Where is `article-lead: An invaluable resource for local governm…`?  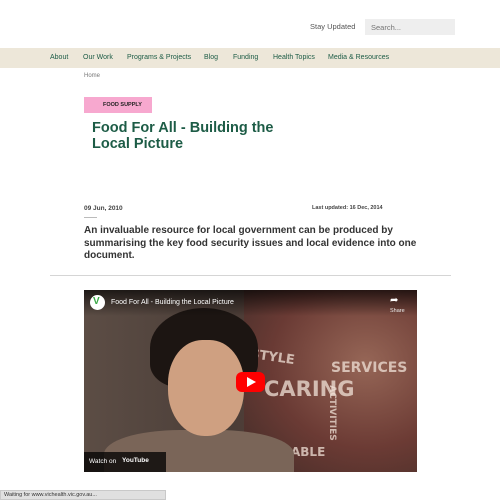
article-lead: An invaluable resource for local governm… is located at coordinates (250, 243).